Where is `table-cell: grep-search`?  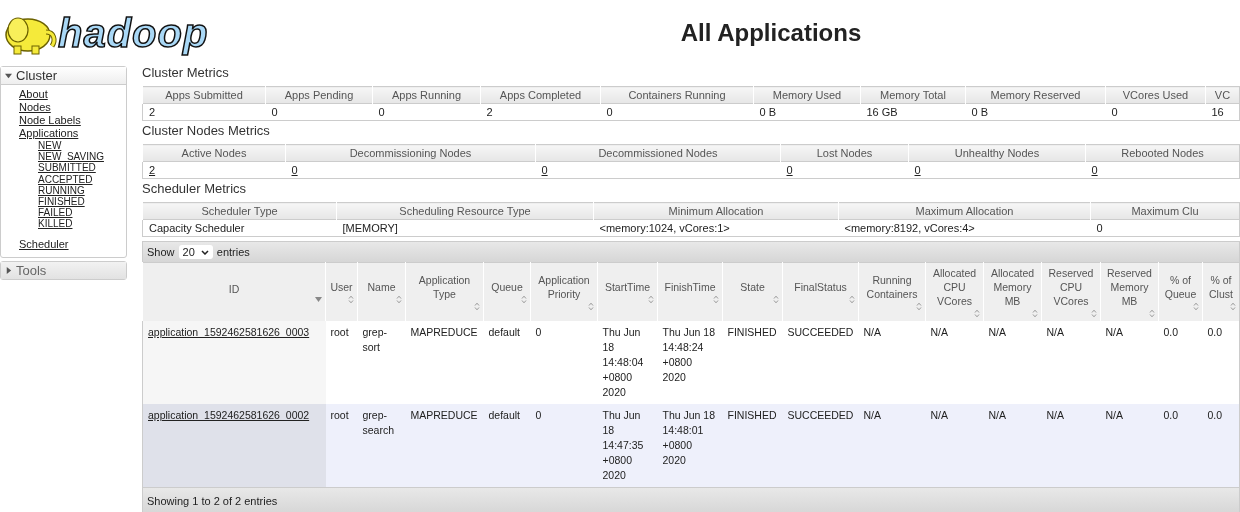 table-cell: grep-search is located at coordinates (381, 446).